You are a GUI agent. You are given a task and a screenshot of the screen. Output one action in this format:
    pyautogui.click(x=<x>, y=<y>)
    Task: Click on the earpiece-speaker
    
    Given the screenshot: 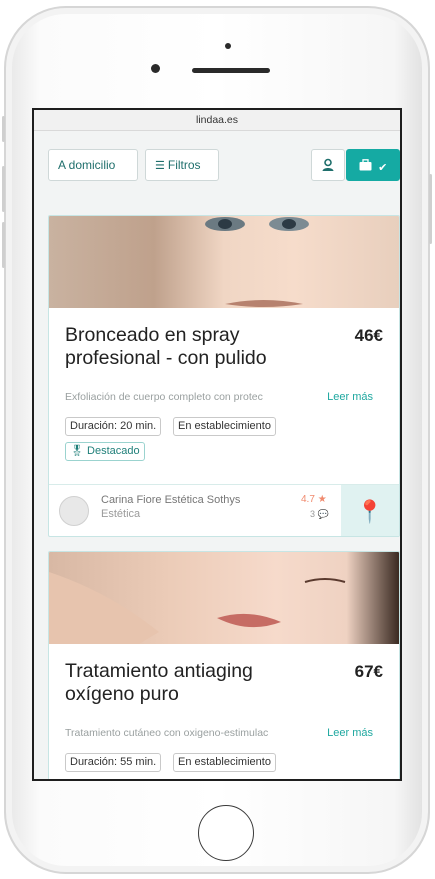 What is the action you would take?
    pyautogui.click(x=231, y=70)
    